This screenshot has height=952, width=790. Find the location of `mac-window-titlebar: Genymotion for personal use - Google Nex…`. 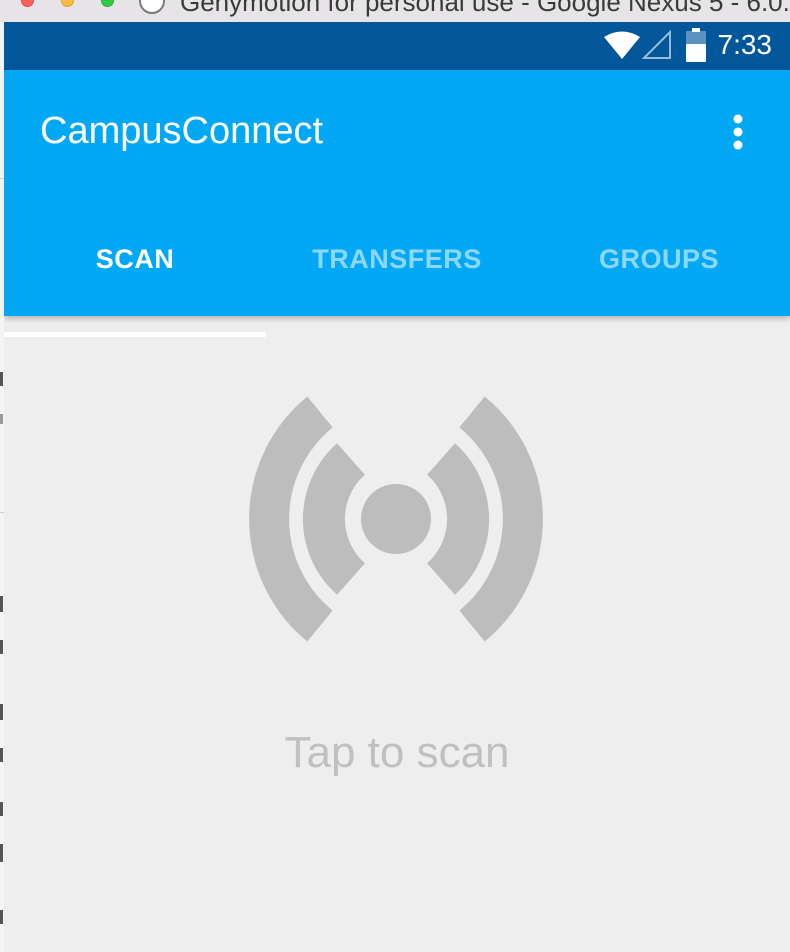

mac-window-titlebar: Genymotion for personal use - Google Nex… is located at coordinates (395, 11).